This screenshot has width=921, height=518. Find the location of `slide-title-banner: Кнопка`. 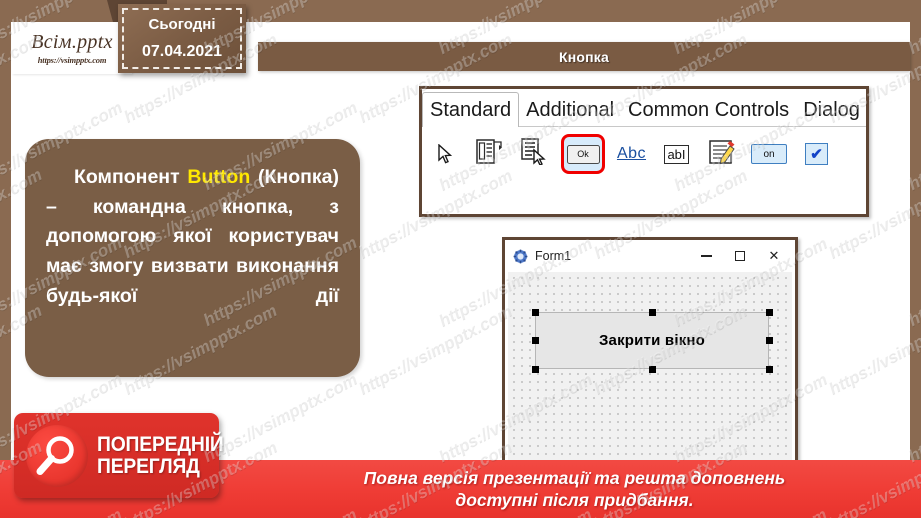

slide-title-banner: Кнопка is located at coordinates (584, 56).